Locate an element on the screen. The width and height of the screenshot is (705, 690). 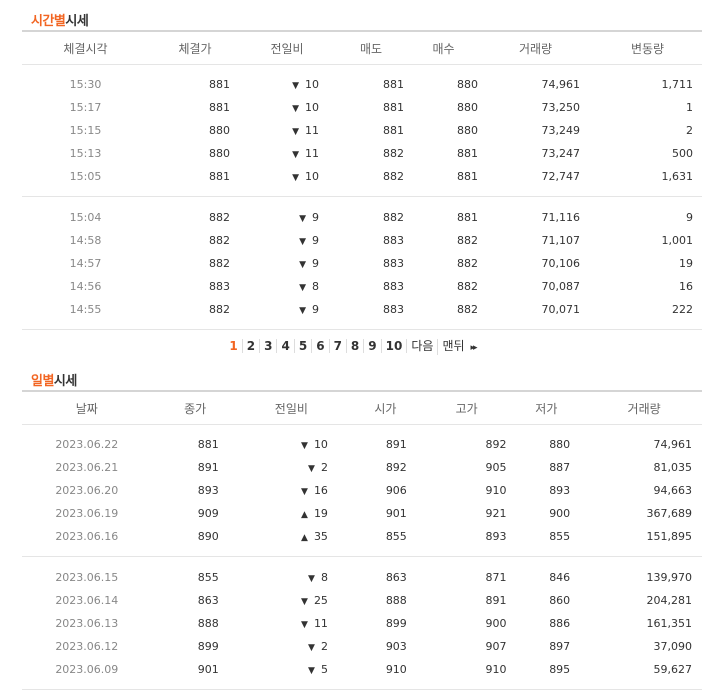
table-row: 2023.06.13 888 ▼ 11 899 900 886 161,351 is located at coordinates (362, 623).